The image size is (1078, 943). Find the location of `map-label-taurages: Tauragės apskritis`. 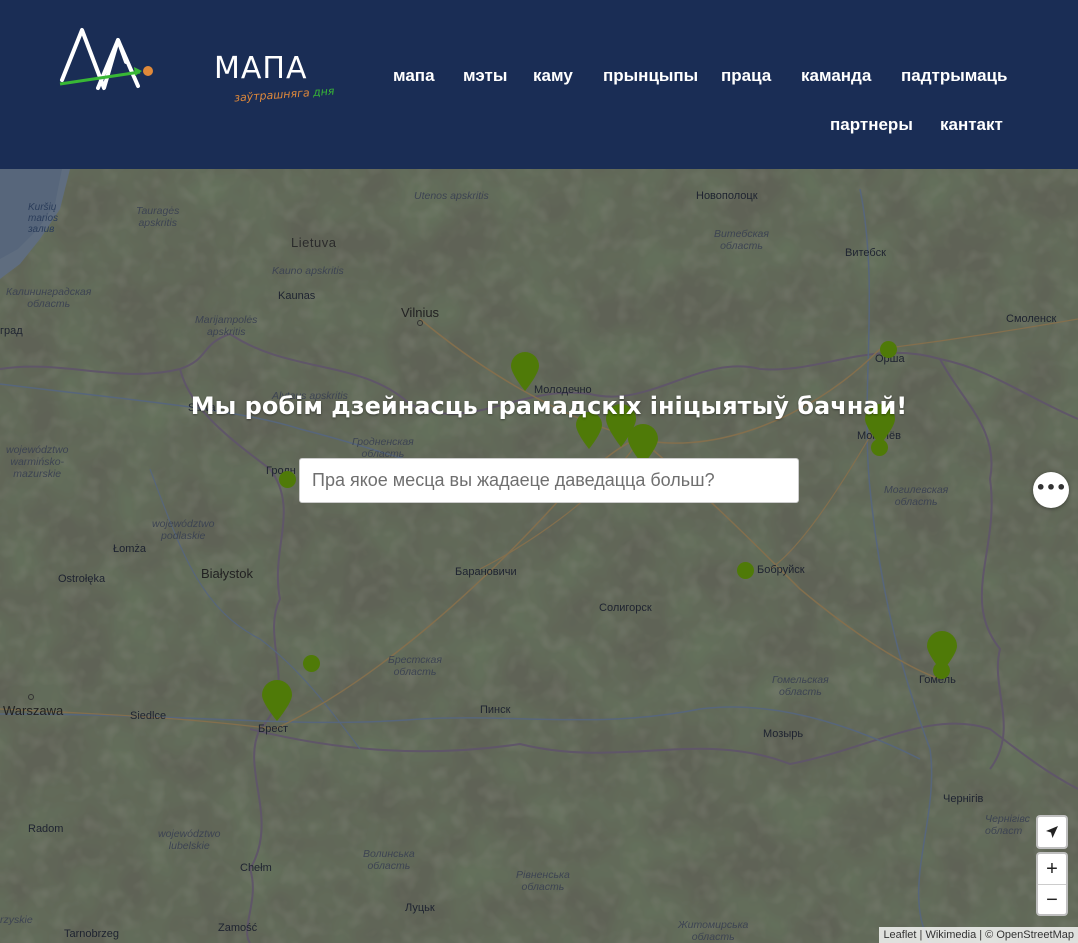

map-label-taurages: Tauragės apskritis is located at coordinates (158, 217).